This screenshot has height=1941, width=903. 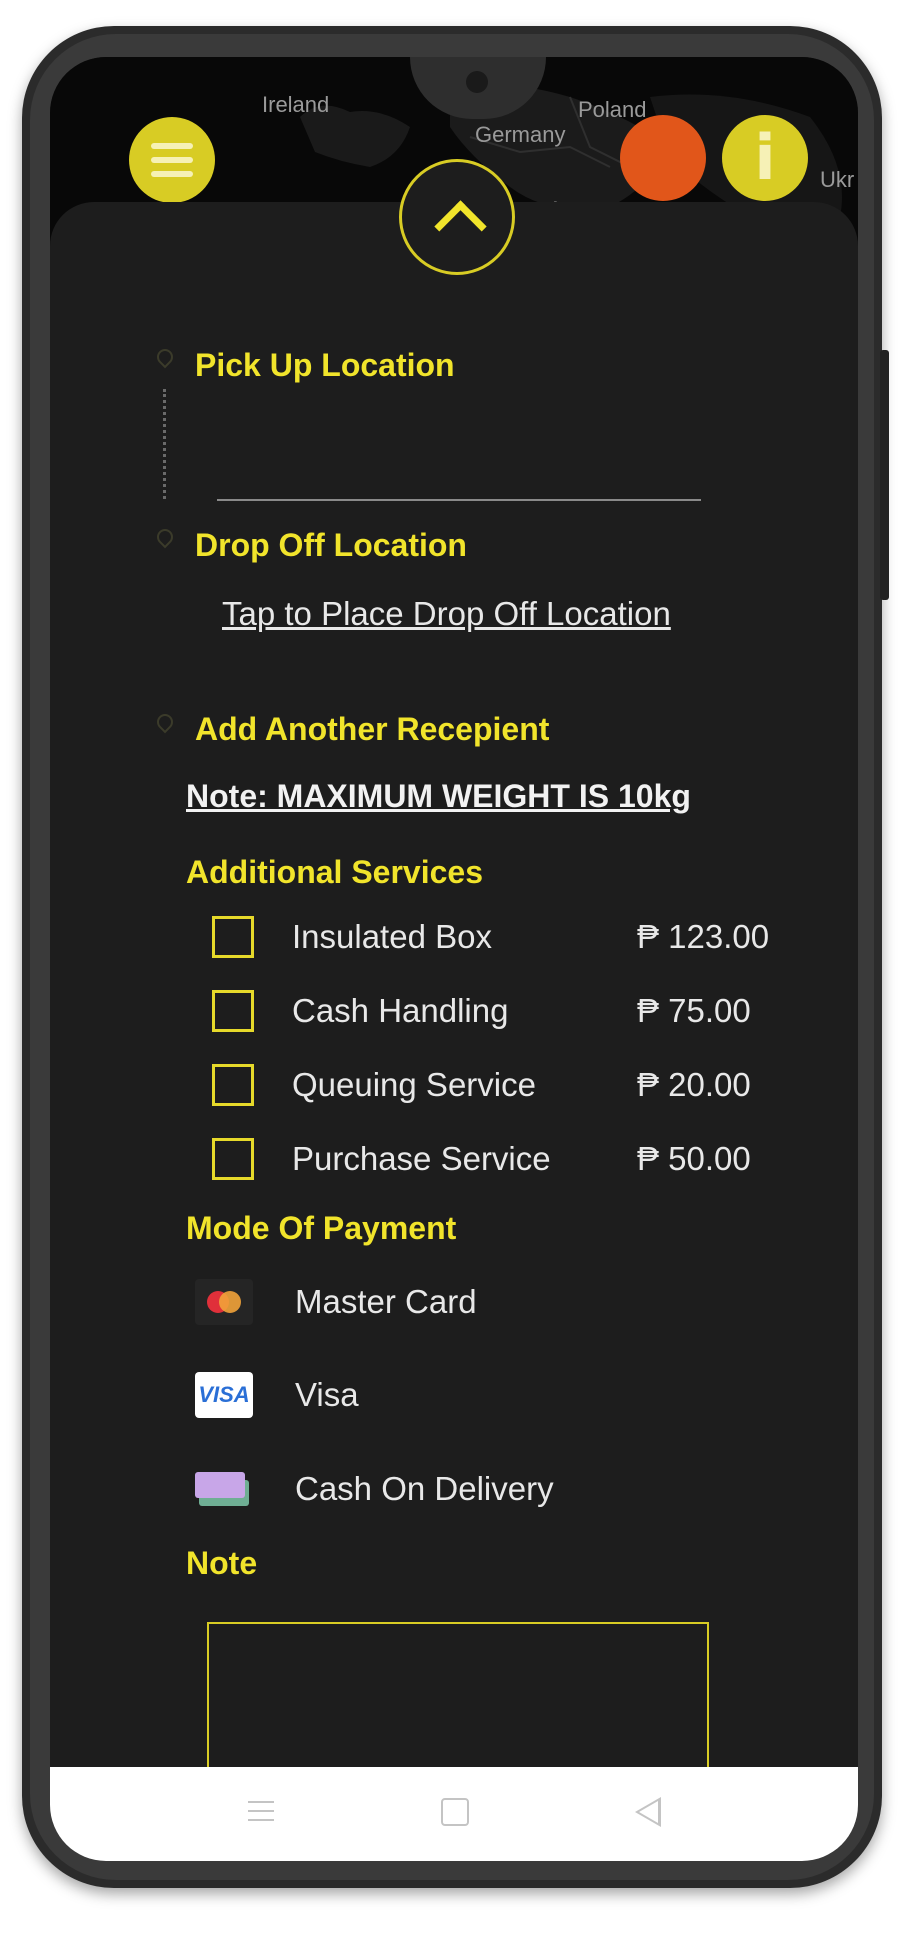 I want to click on orange-action-button, so click(x=663, y=158).